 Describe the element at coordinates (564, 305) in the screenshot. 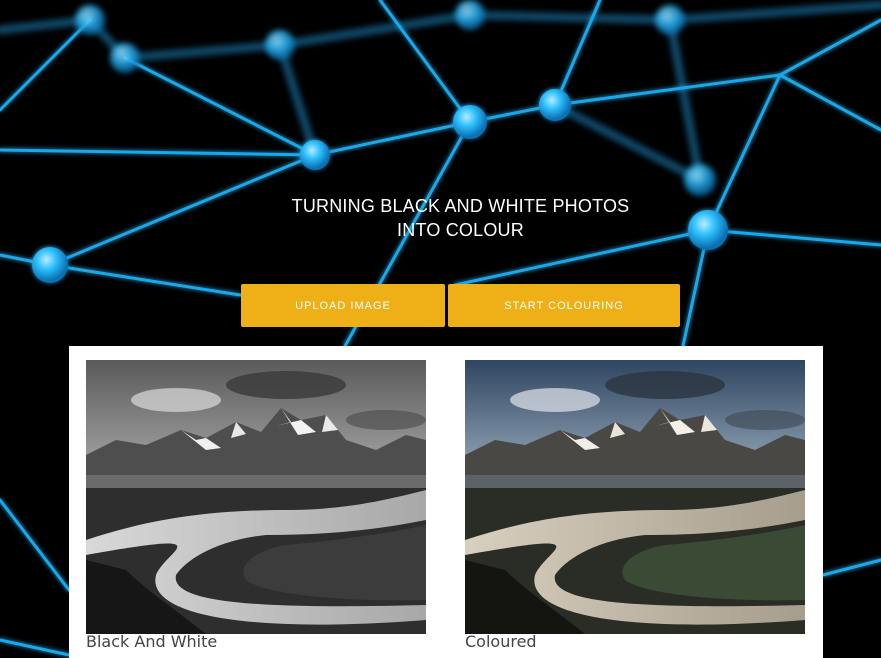

I see `start-colouring-button: START COLOURING` at that location.